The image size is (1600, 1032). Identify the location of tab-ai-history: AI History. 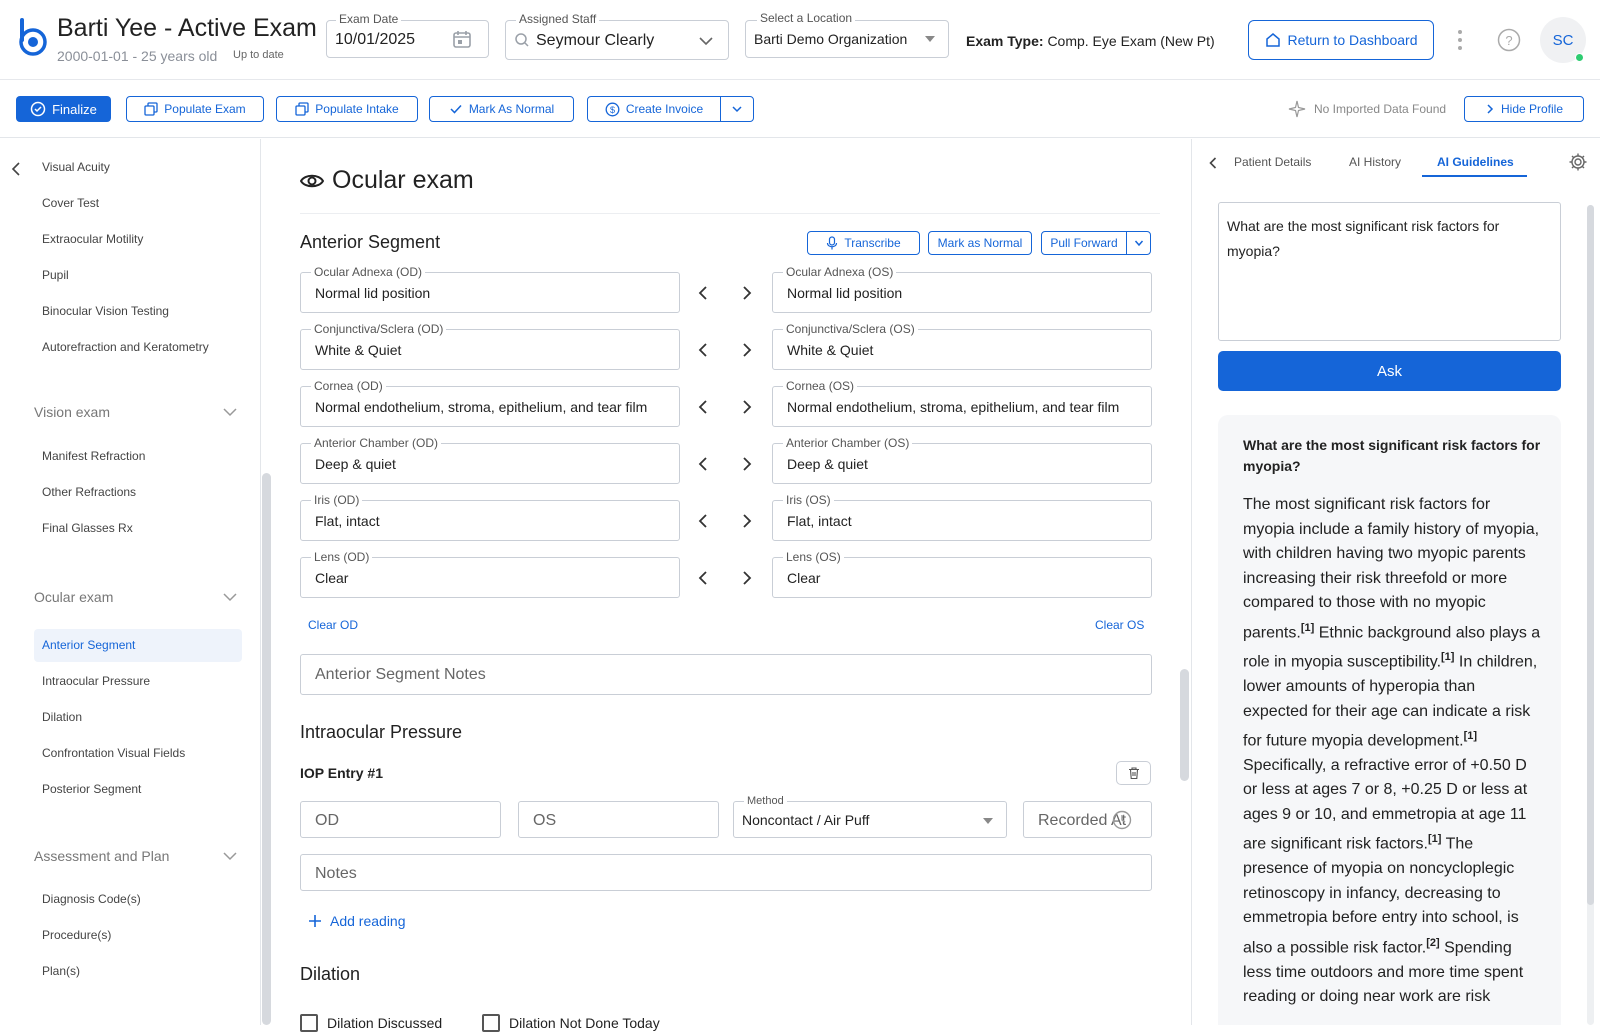
(1375, 162).